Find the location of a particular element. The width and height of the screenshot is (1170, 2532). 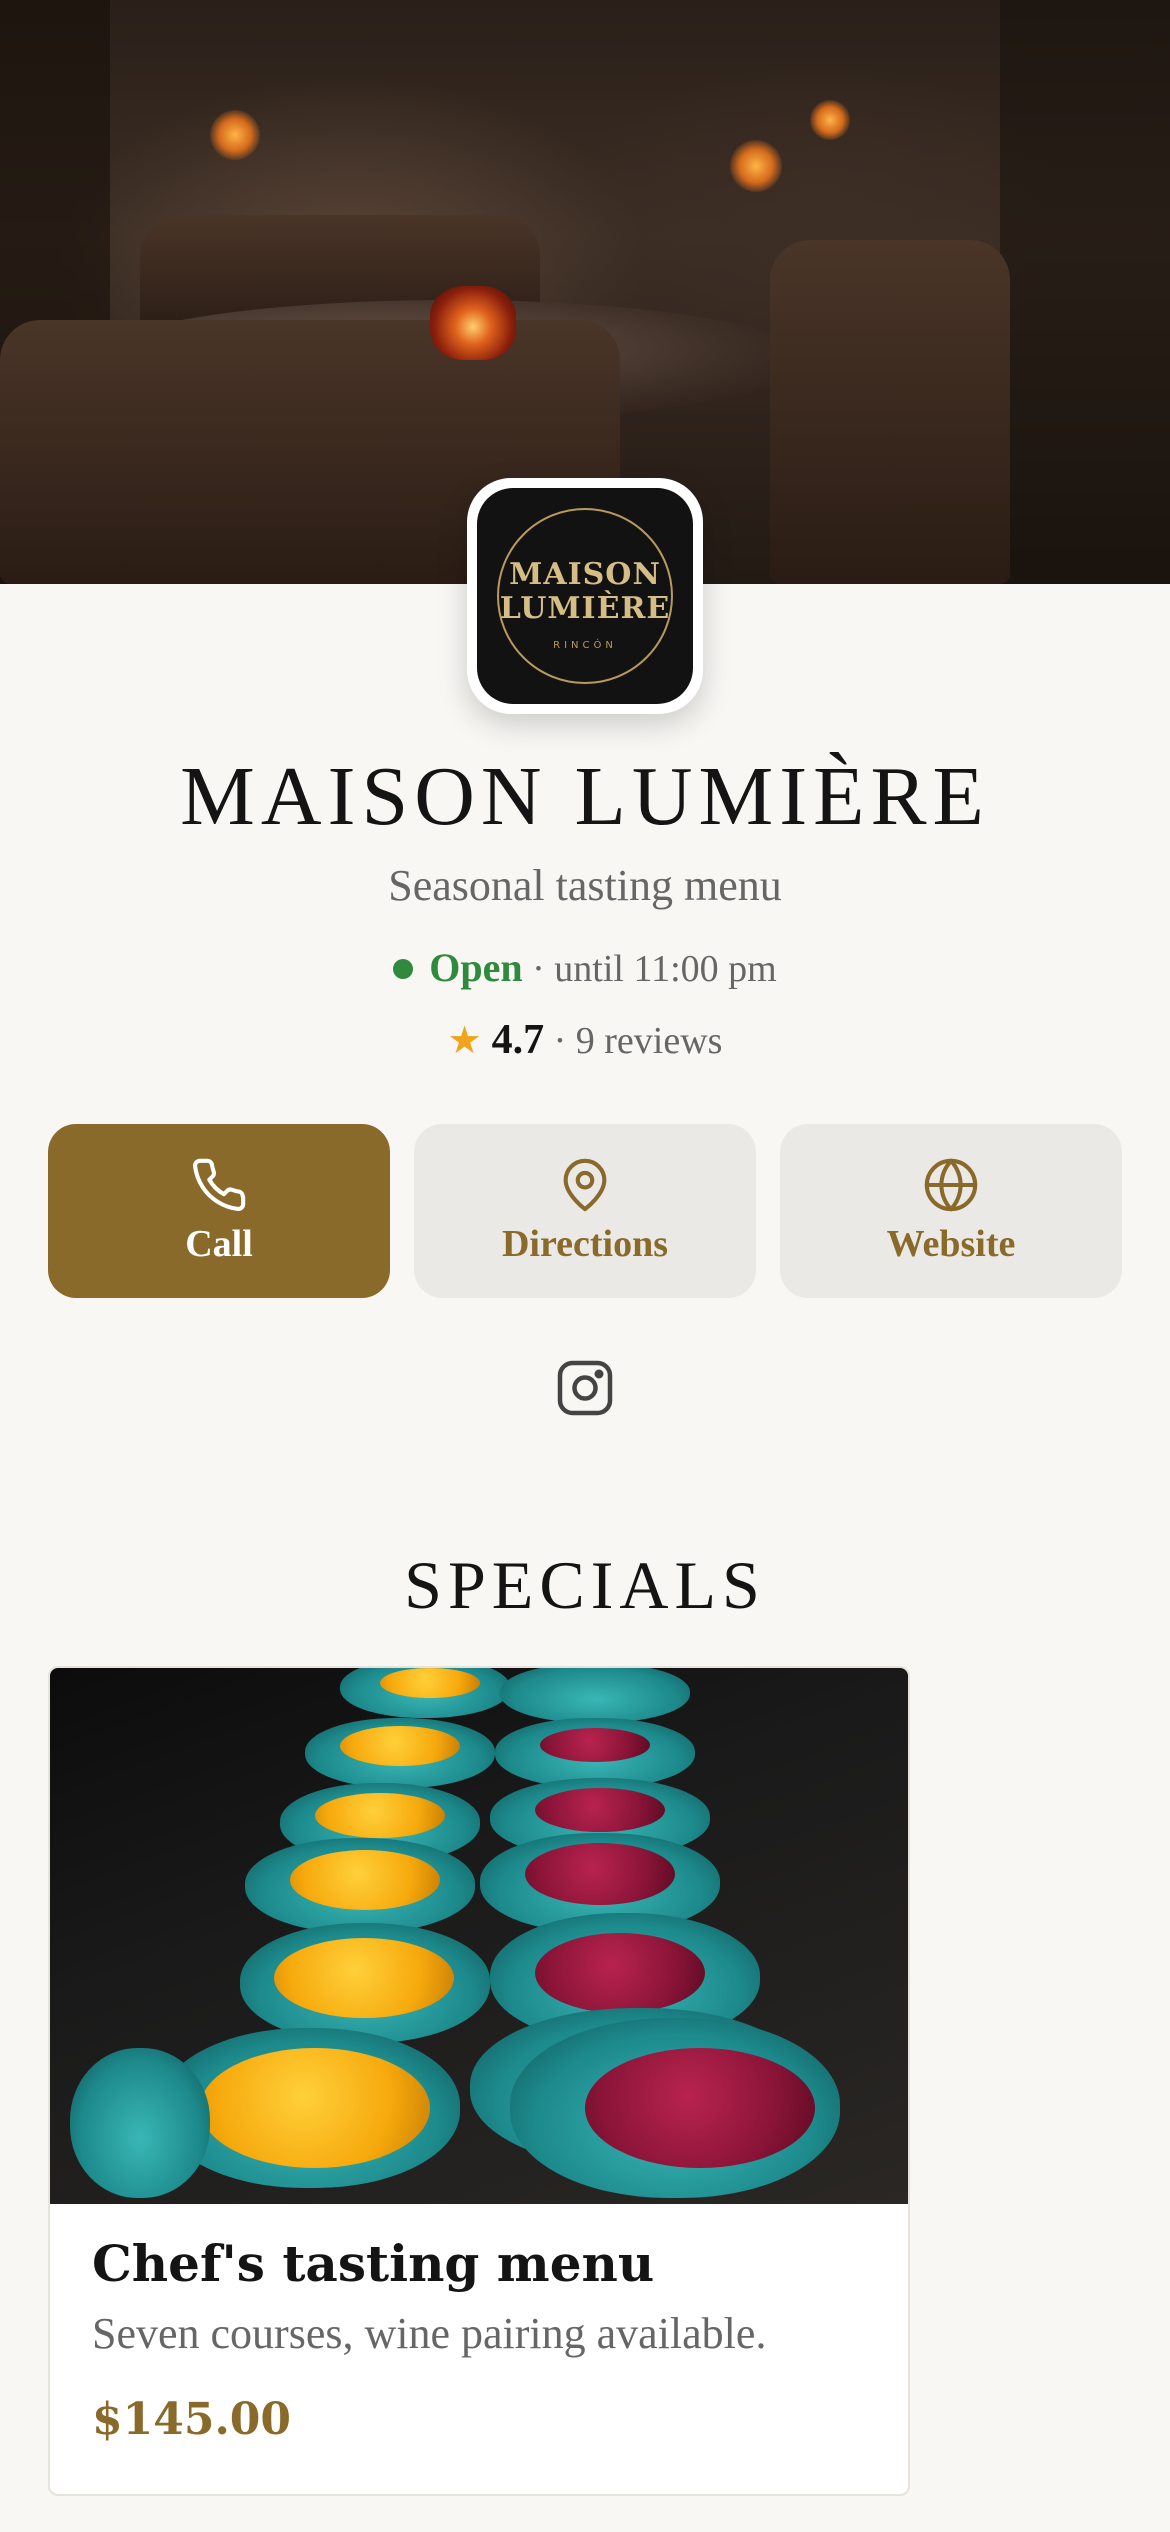

open-status: Open · until 11:00 pm is located at coordinates (585, 967).